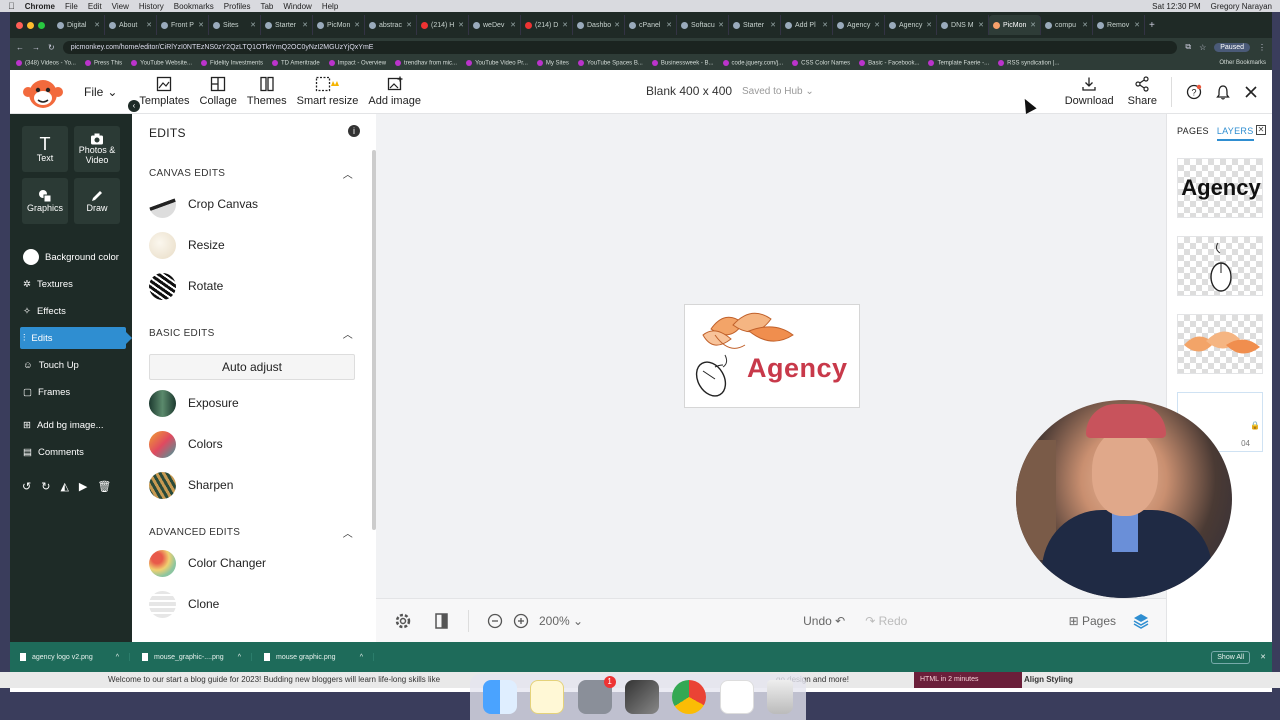 The height and width of the screenshot is (720, 1280). What do you see at coordinates (357, 63) in the screenshot?
I see `bookmark-item: Impact - Overview` at bounding box center [357, 63].